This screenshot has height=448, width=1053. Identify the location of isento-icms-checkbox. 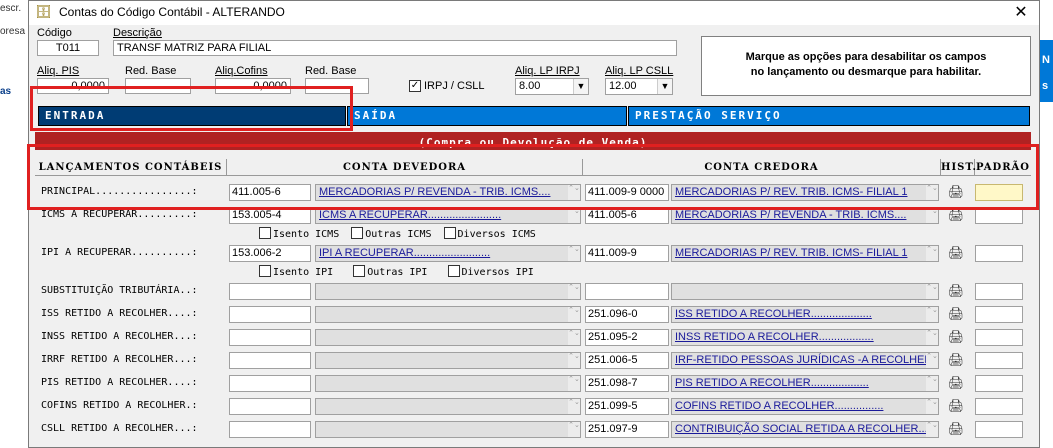
(265, 233).